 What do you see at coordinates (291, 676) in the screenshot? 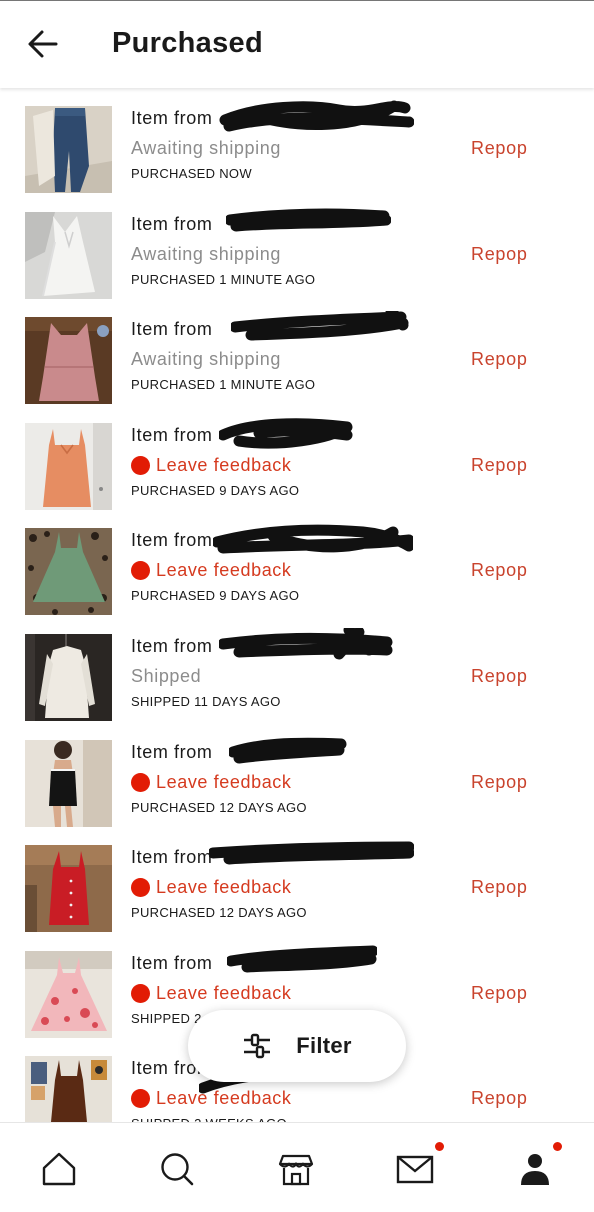
I see `status-text: Shipped` at bounding box center [291, 676].